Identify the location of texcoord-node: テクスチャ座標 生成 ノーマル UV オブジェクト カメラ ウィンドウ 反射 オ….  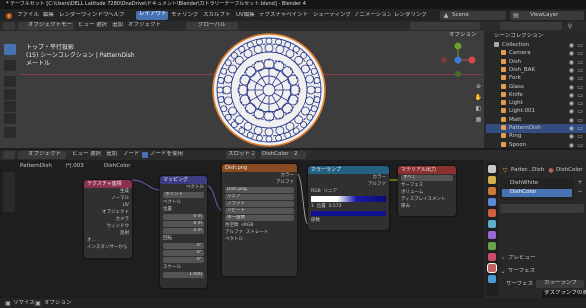
(108, 219).